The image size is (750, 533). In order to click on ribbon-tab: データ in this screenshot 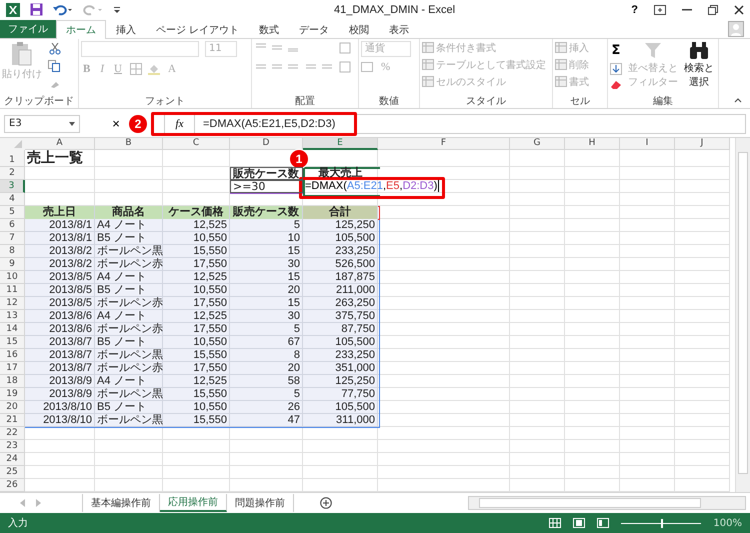, I will do `click(314, 29)`.